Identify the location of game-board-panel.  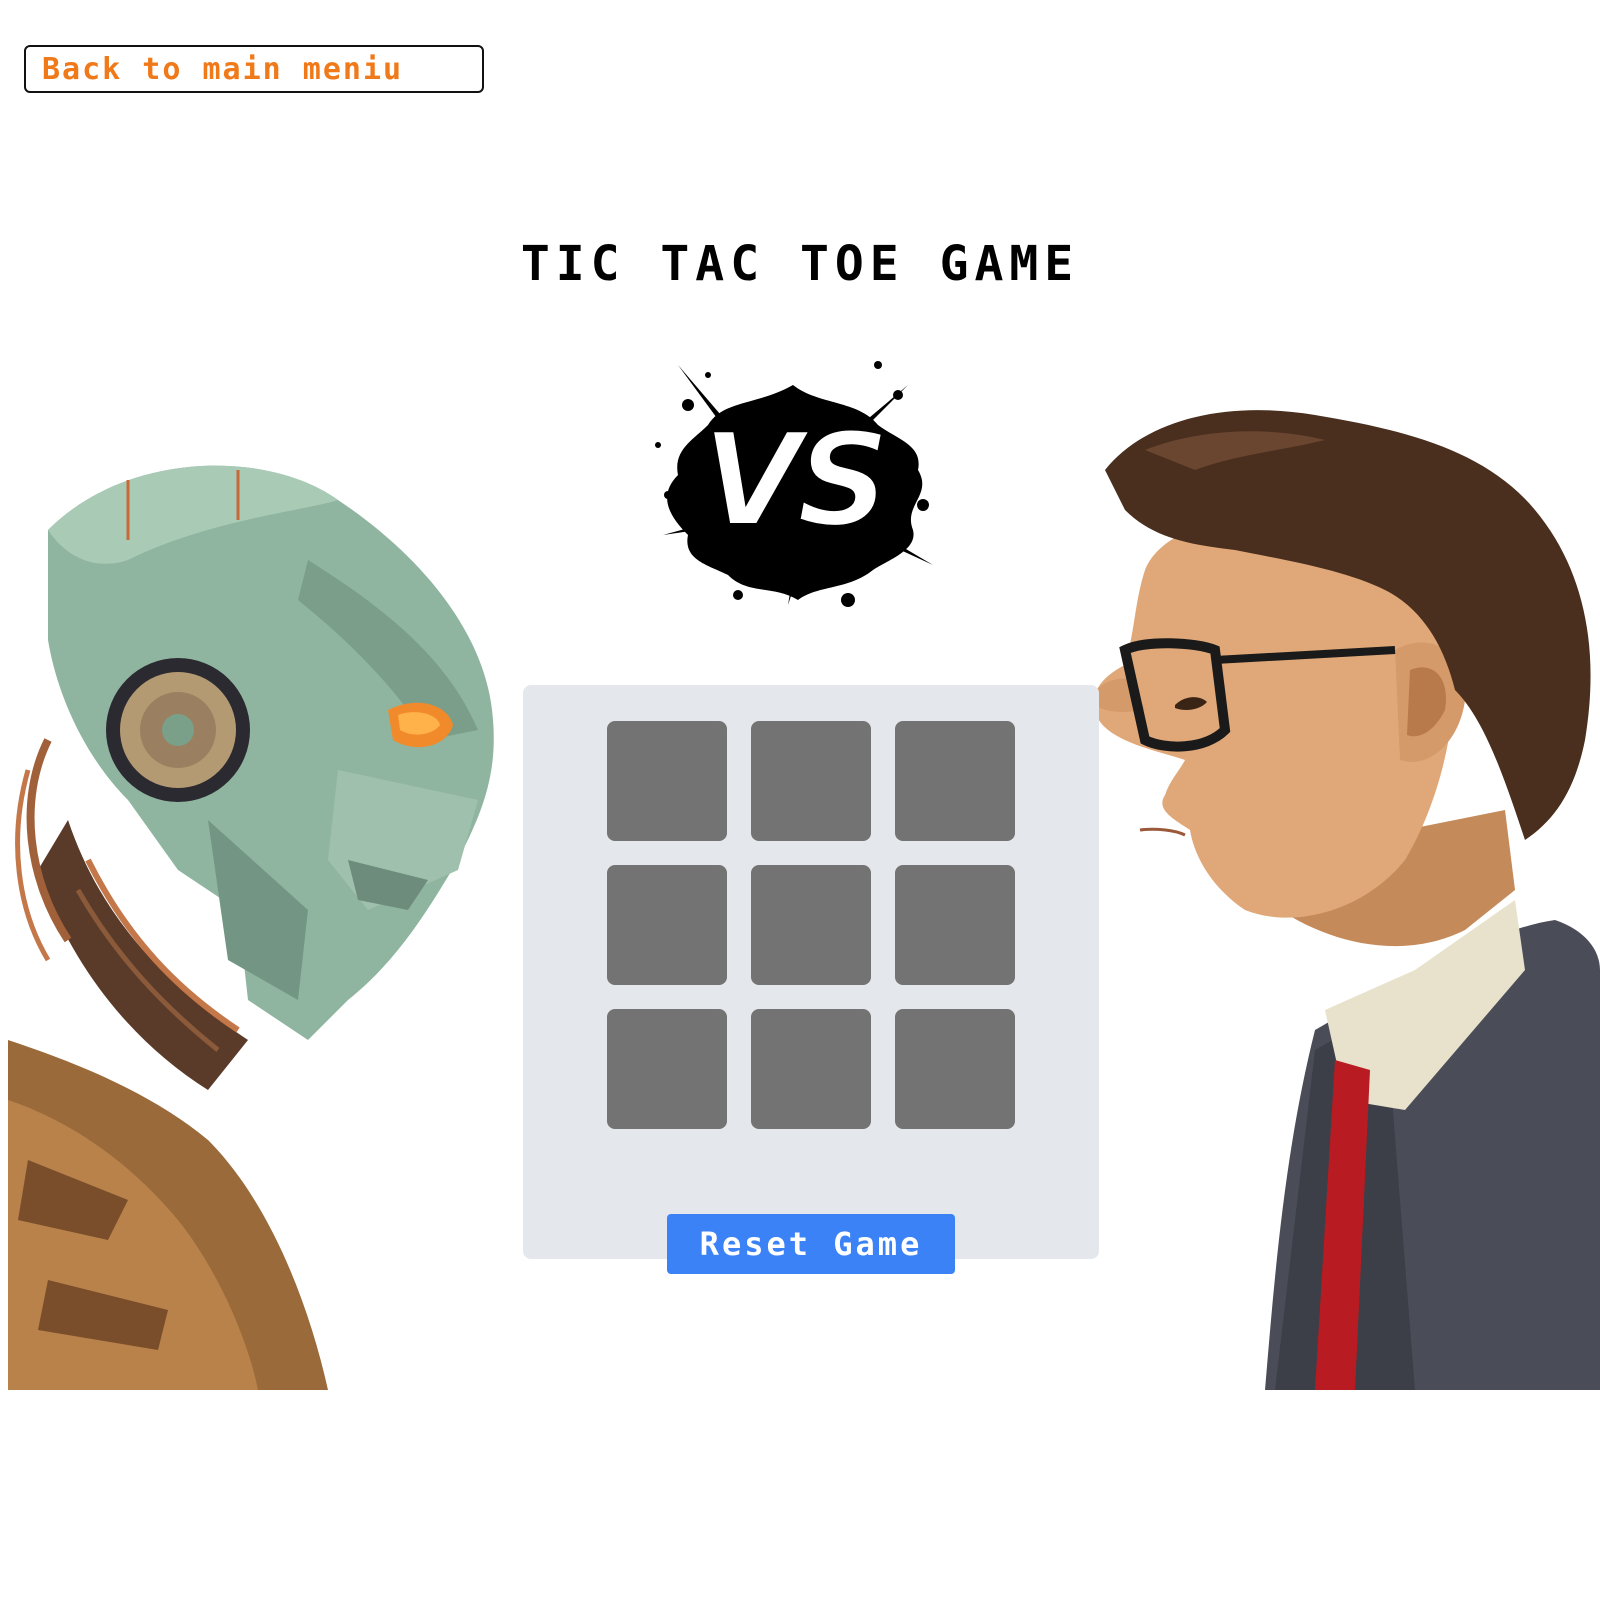
(811, 972).